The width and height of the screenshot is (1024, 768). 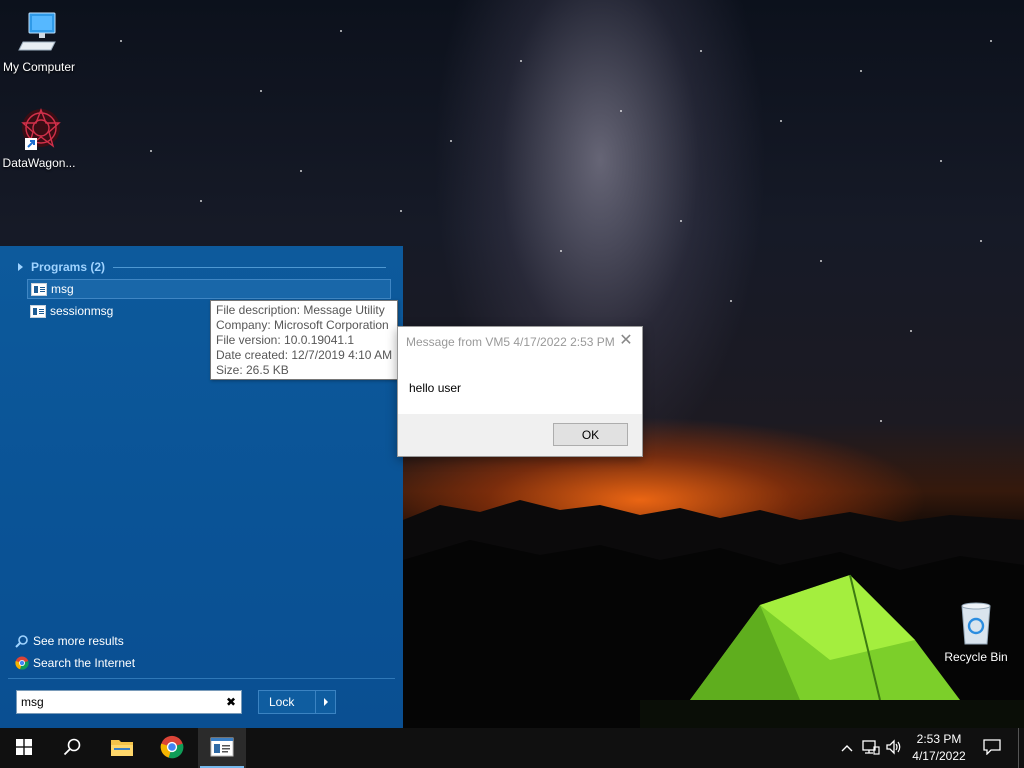 I want to click on lock-button-label: Lock, so click(x=287, y=702).